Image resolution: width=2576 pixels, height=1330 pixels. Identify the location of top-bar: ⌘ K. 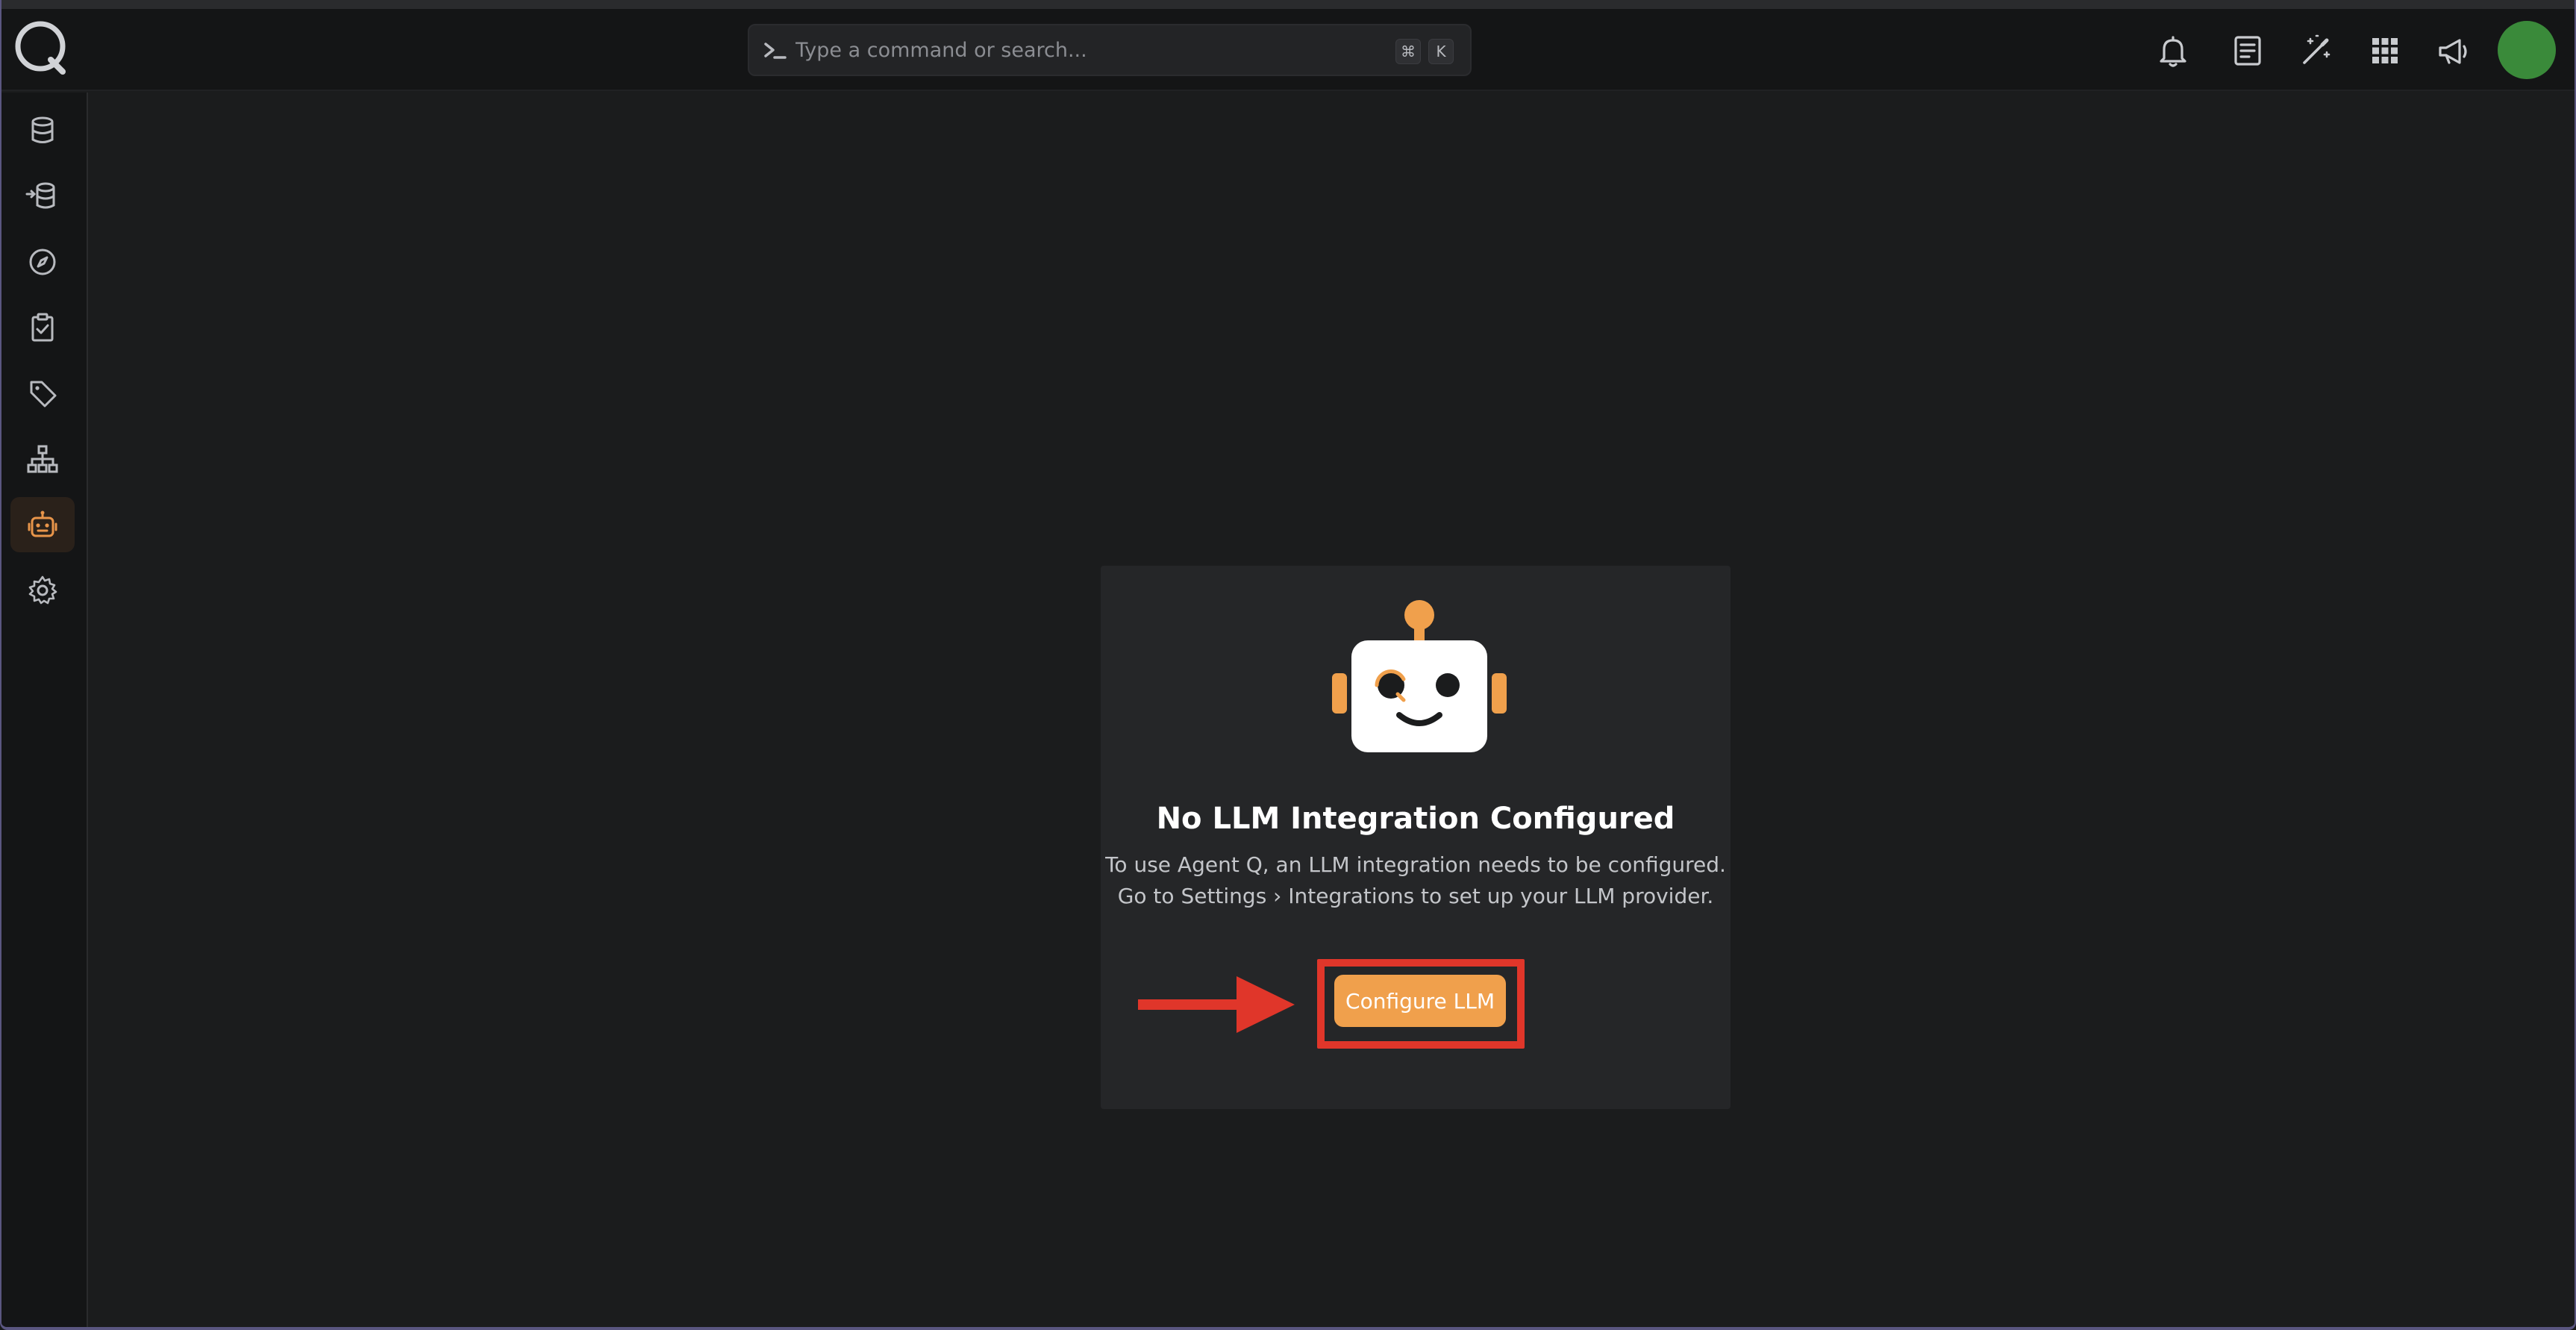
(1288, 50).